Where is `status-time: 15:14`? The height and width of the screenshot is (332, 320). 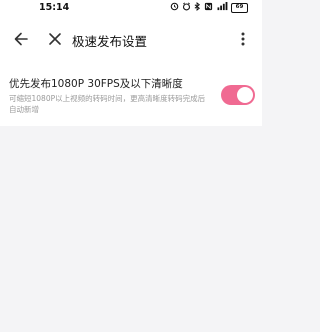 status-time: 15:14 is located at coordinates (54, 7).